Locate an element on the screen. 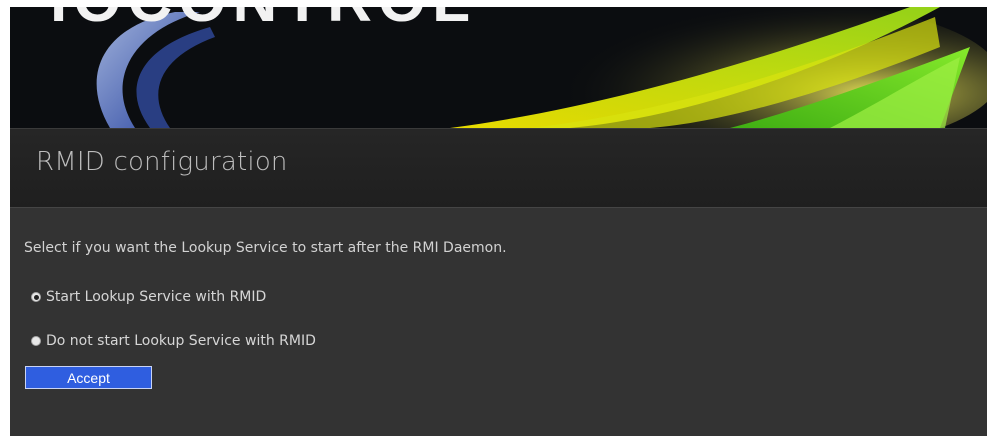  option-label: Start Lookup Service with RMID is located at coordinates (156, 297).